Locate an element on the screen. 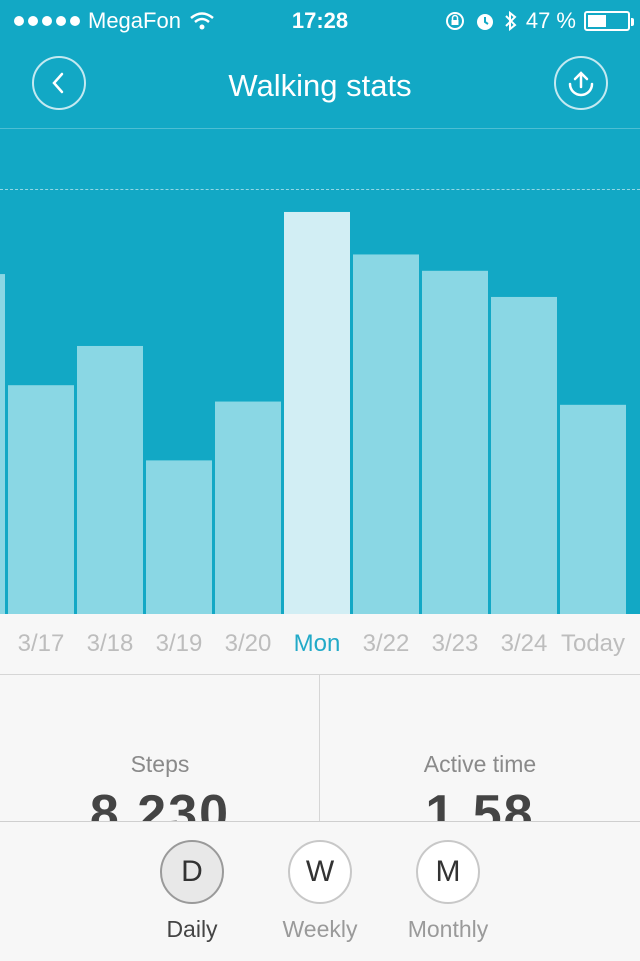 The width and height of the screenshot is (640, 961). rotation-lock-icon is located at coordinates (454, 21).